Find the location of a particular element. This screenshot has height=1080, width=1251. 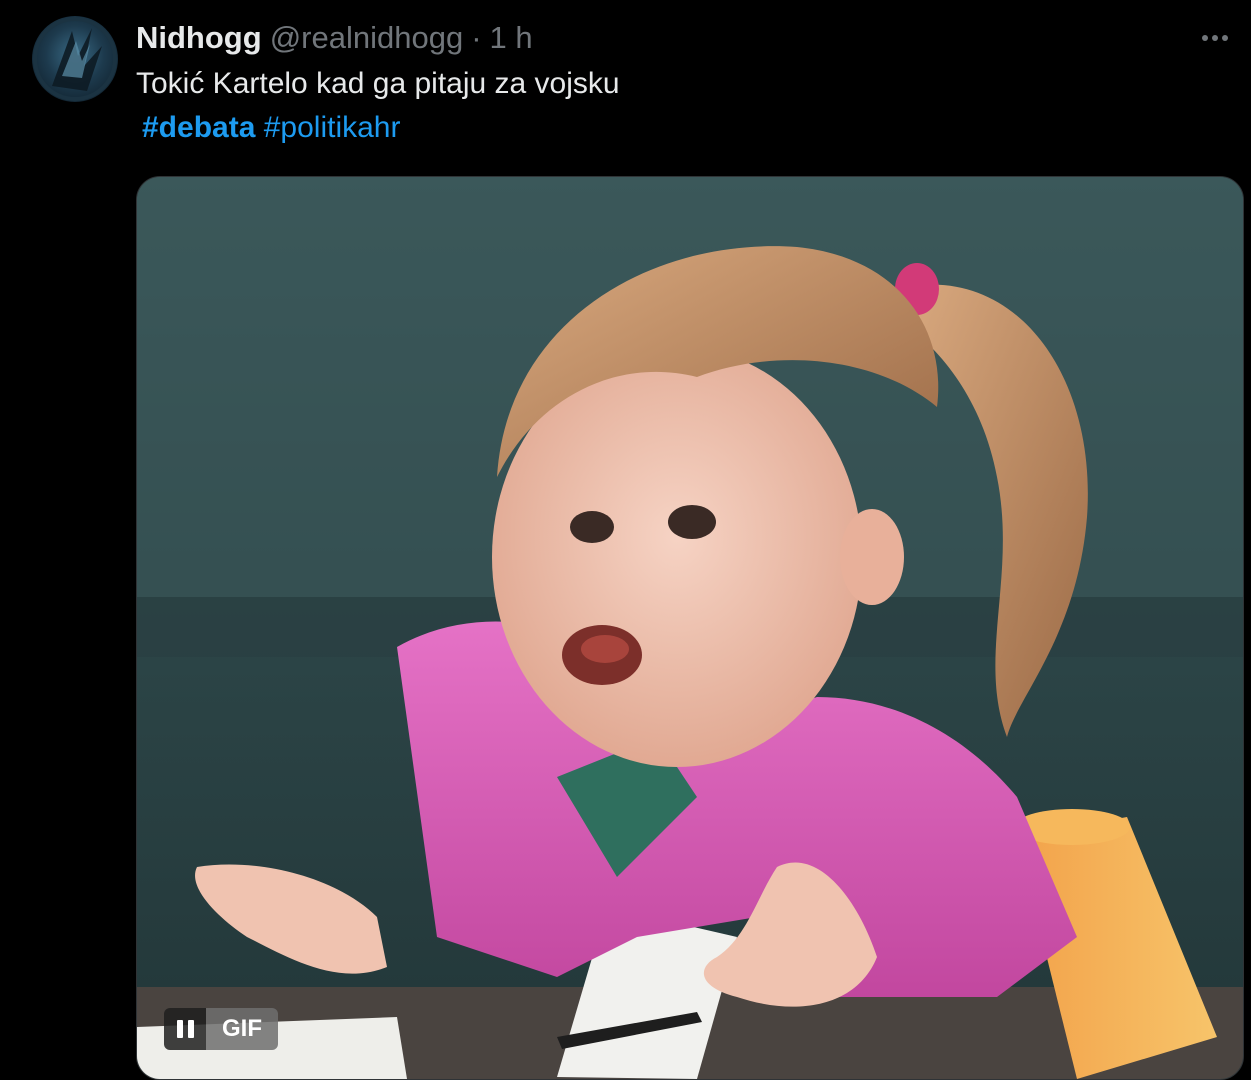

hashtag-debata: #debata is located at coordinates (198, 127).